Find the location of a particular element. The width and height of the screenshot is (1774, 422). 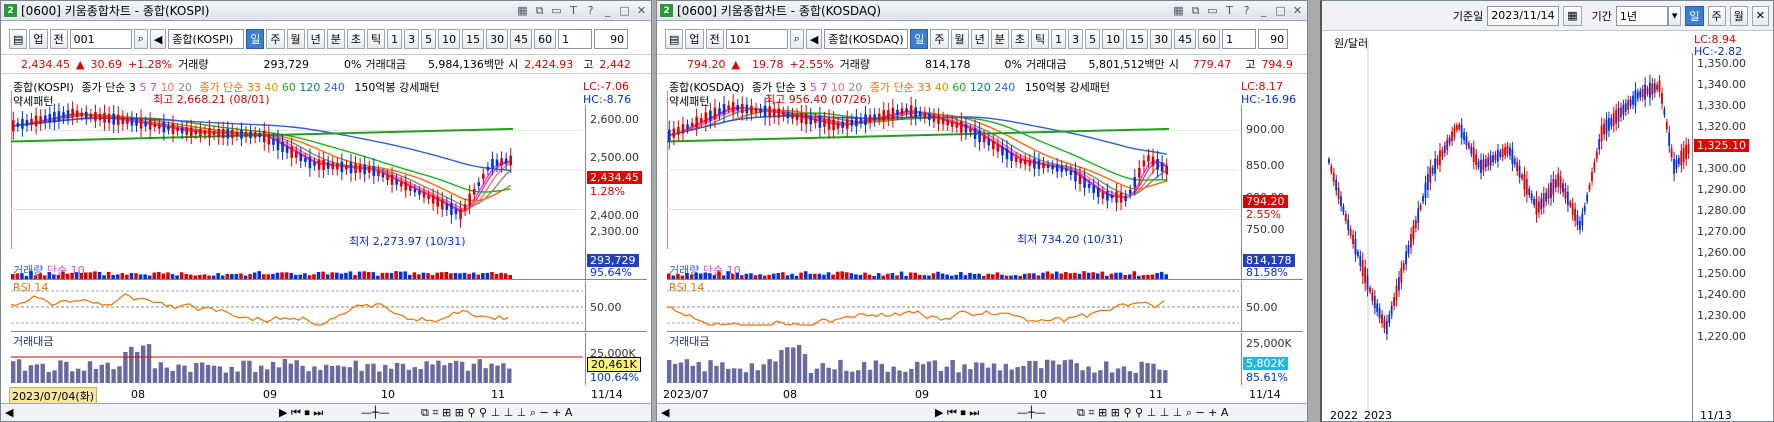

code-input: 001 is located at coordinates (100, 39).